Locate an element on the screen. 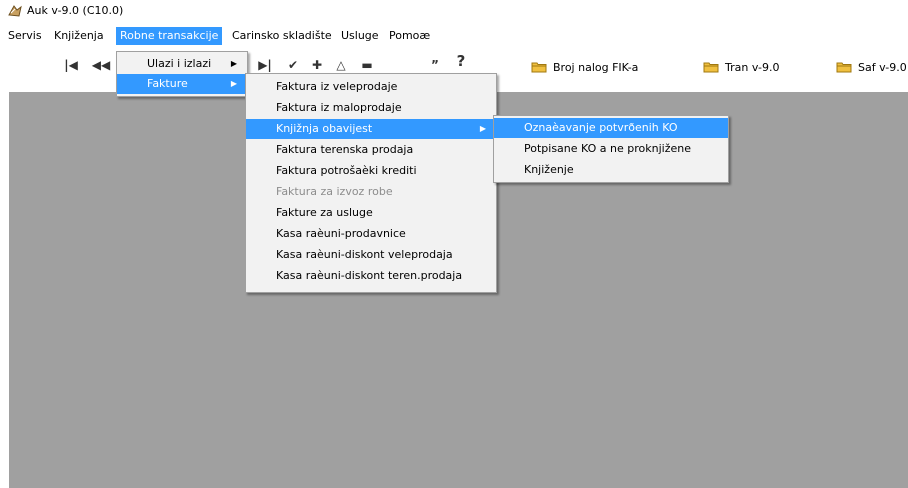 The height and width of the screenshot is (488, 908). robne-transakcije-menu: Ulazi i izlazi ▶ Fakture ▶ is located at coordinates (182, 74).